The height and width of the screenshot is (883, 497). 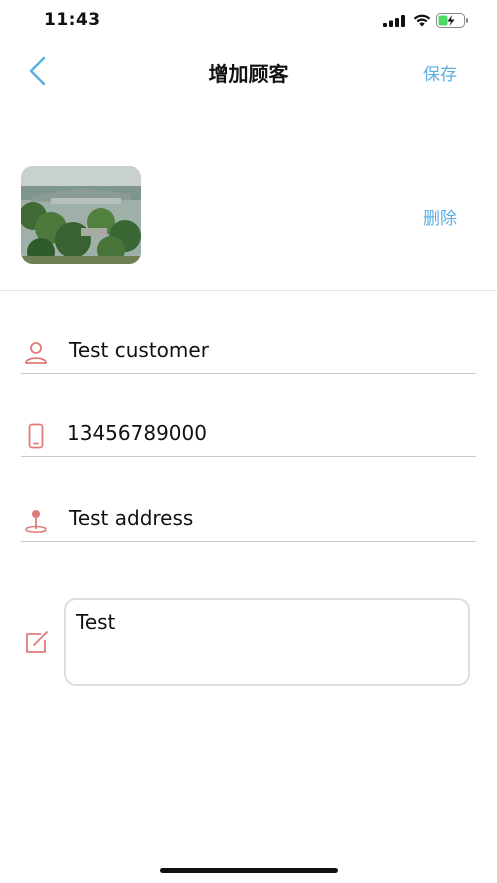 I want to click on phone-icon, so click(x=36, y=436).